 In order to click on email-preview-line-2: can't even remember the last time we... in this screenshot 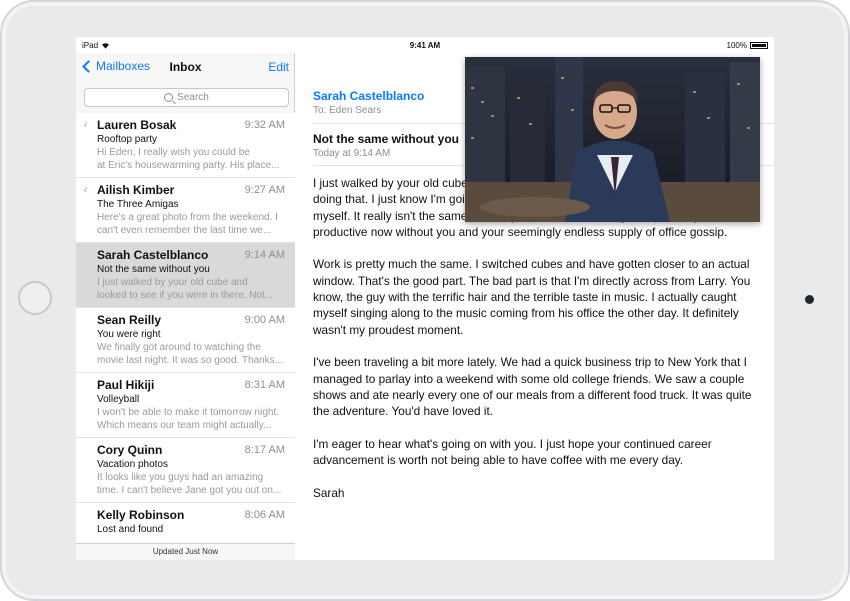, I will do `click(184, 230)`.